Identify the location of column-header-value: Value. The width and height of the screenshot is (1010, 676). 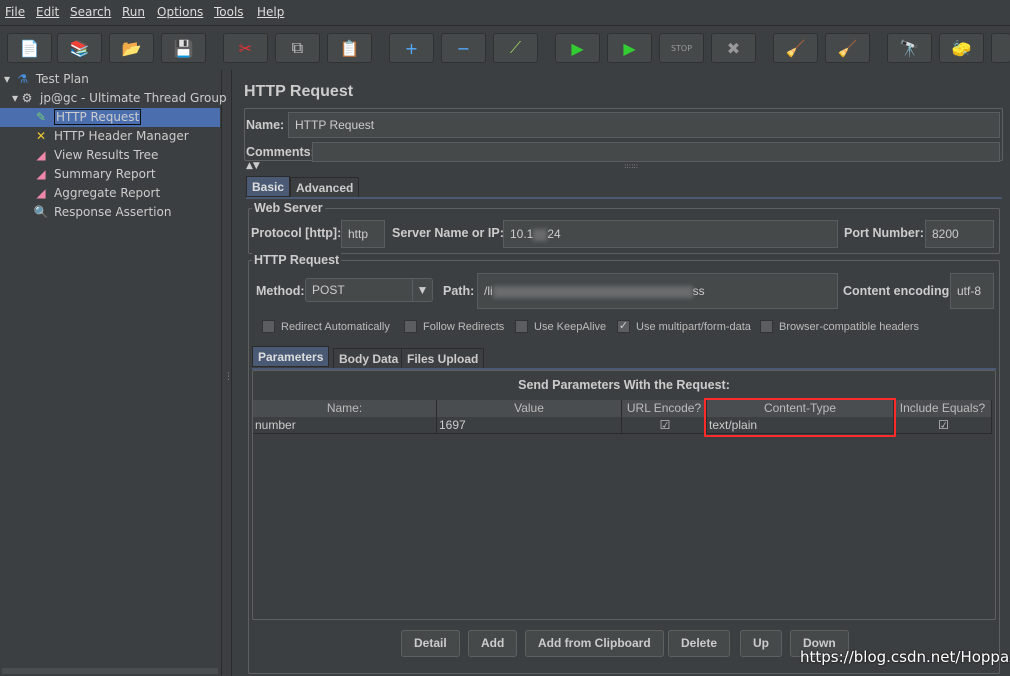
(529, 408).